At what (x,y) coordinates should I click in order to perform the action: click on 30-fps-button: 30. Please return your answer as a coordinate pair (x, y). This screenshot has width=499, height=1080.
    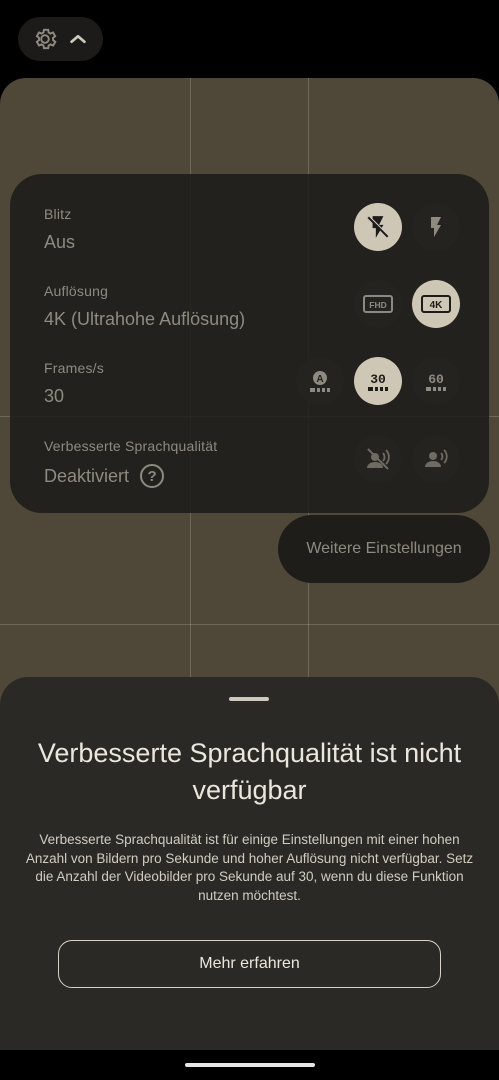
    Looking at the image, I should click on (378, 381).